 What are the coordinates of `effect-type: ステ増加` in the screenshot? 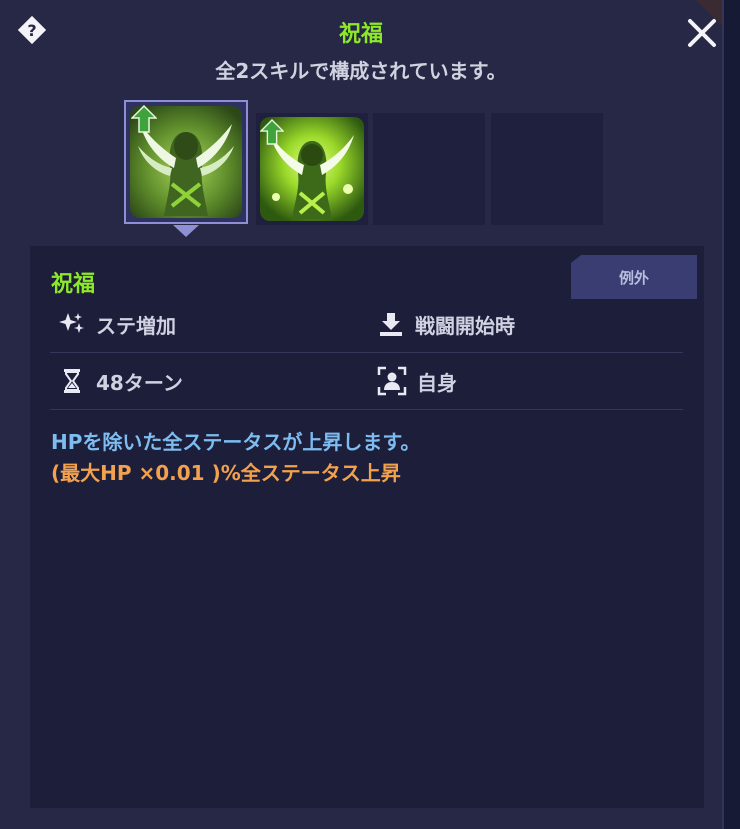 It's located at (117, 324).